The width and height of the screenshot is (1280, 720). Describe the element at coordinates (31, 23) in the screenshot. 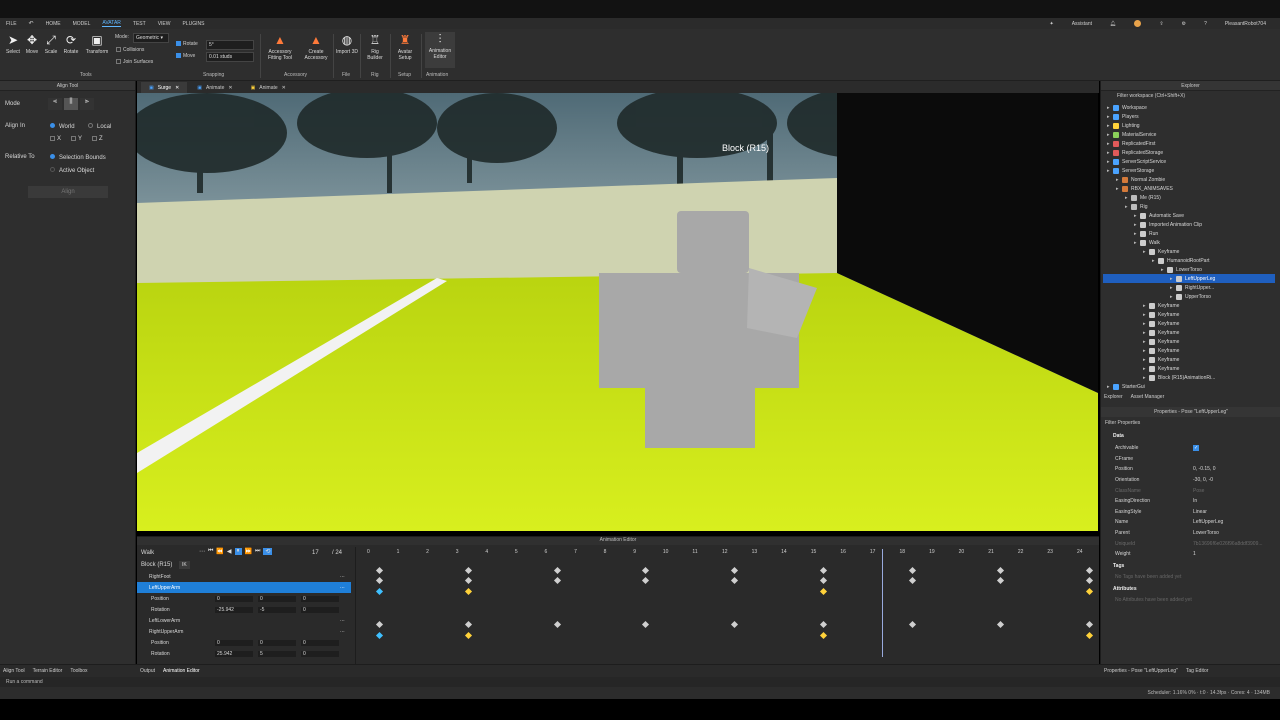

I see `undo-icon: ↶` at that location.